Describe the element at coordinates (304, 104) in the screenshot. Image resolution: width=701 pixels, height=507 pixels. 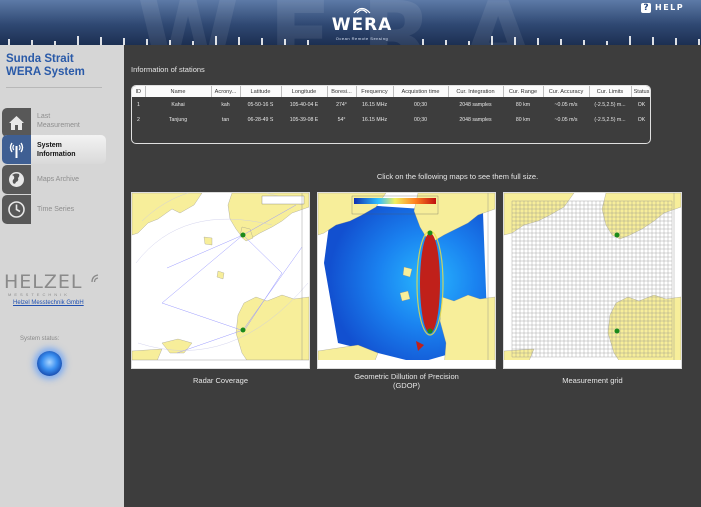
I see `table-cell: 105-40-04 E` at that location.